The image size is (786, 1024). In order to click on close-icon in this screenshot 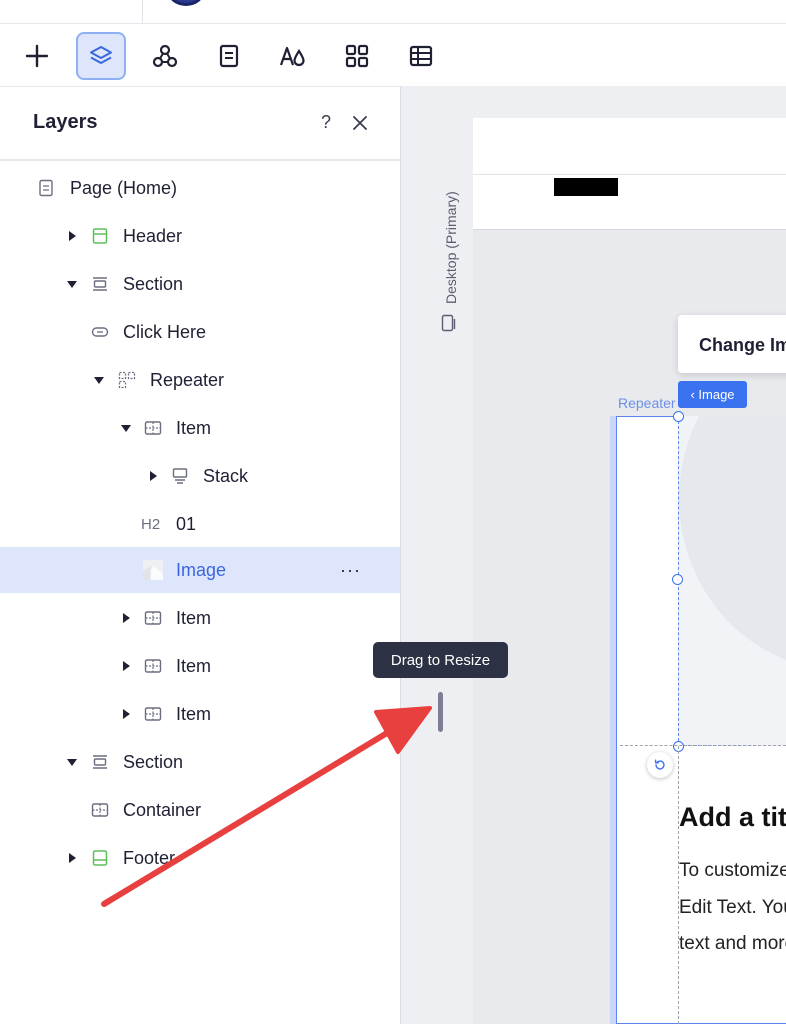, I will do `click(360, 123)`.